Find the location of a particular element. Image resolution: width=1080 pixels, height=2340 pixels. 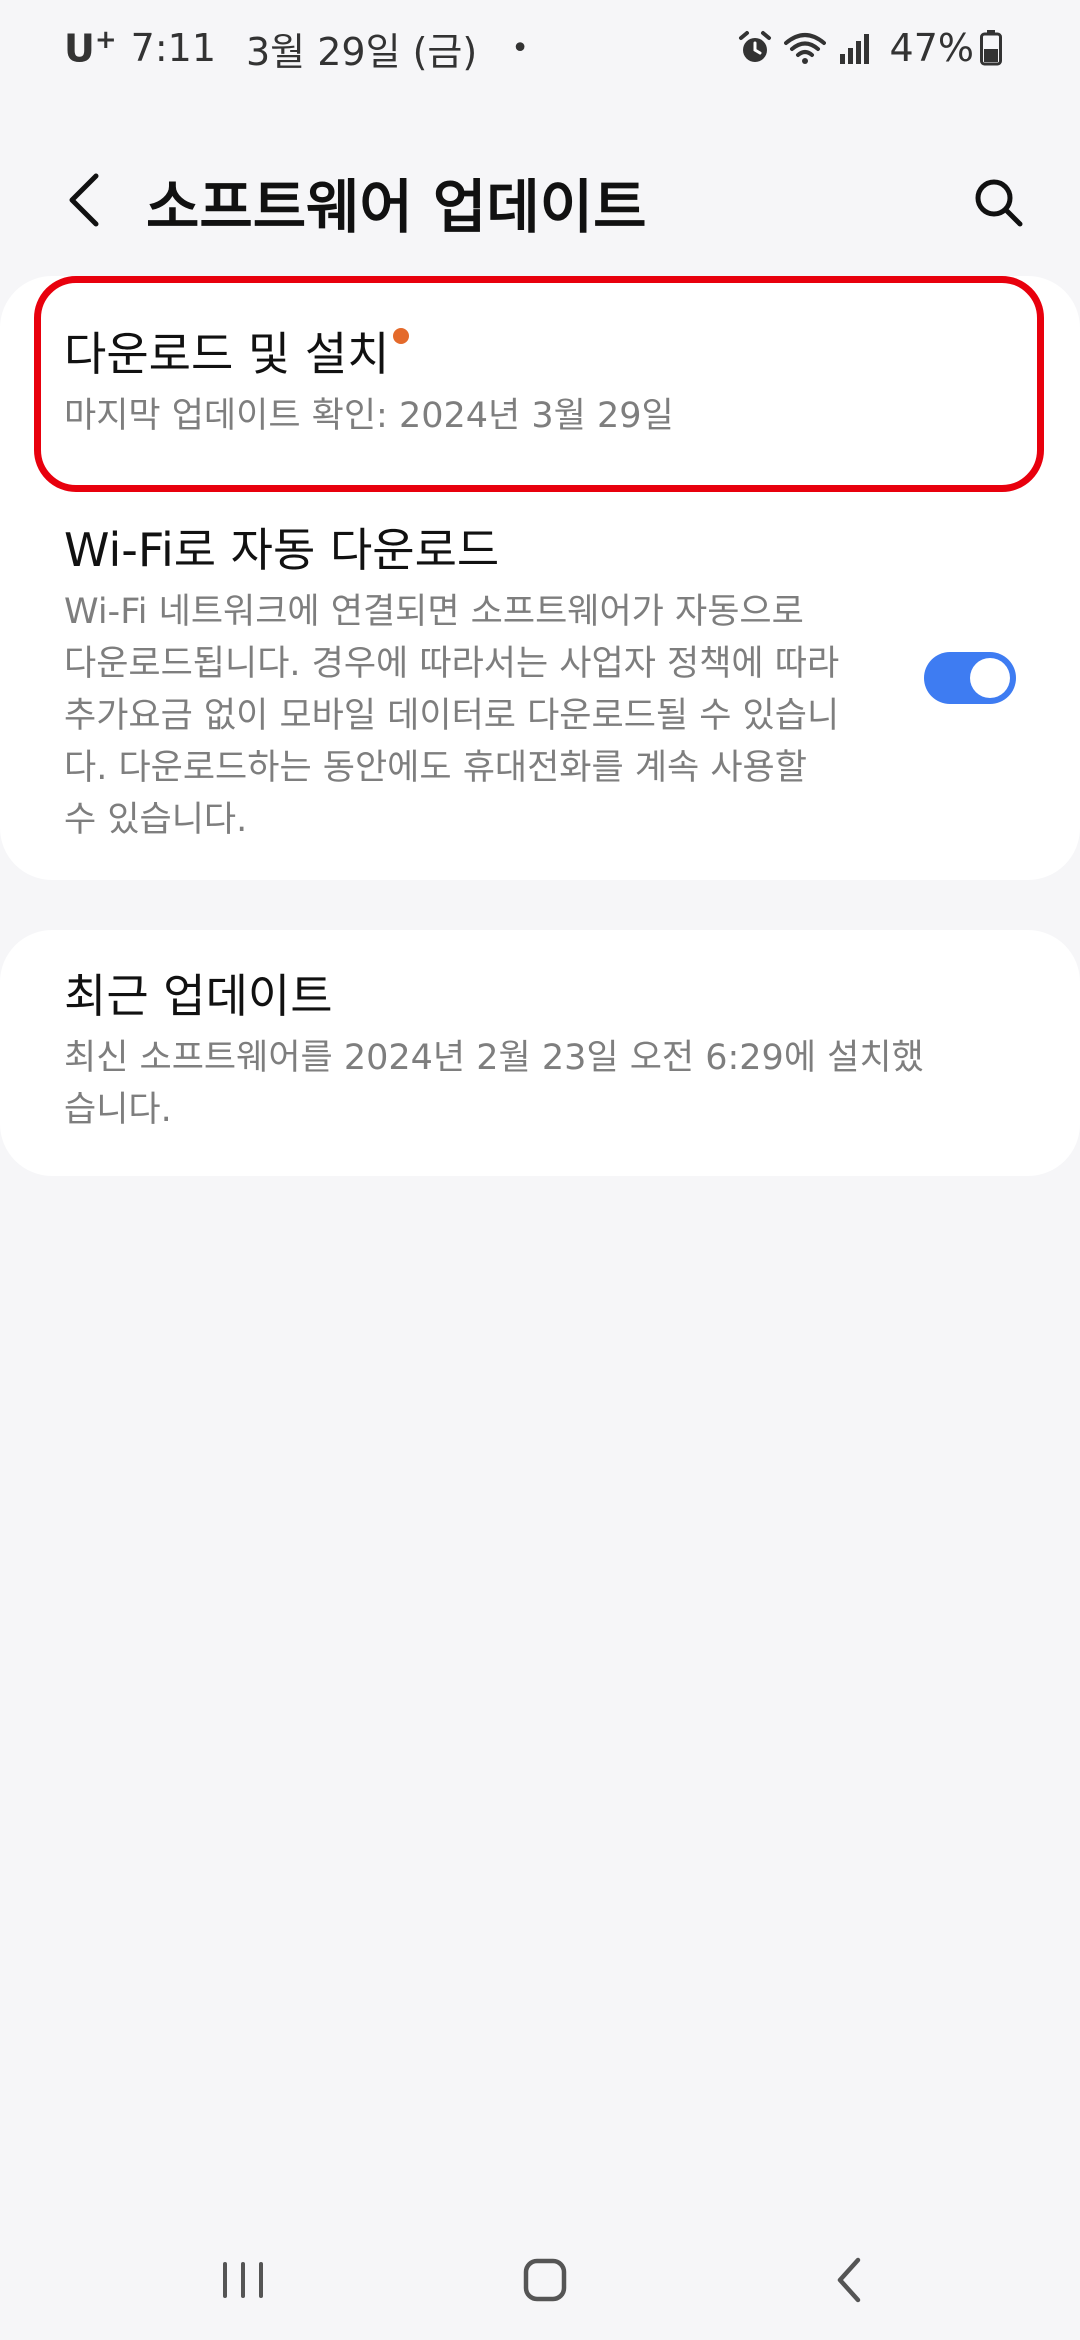

navigation-bar is located at coordinates (540, 2280).